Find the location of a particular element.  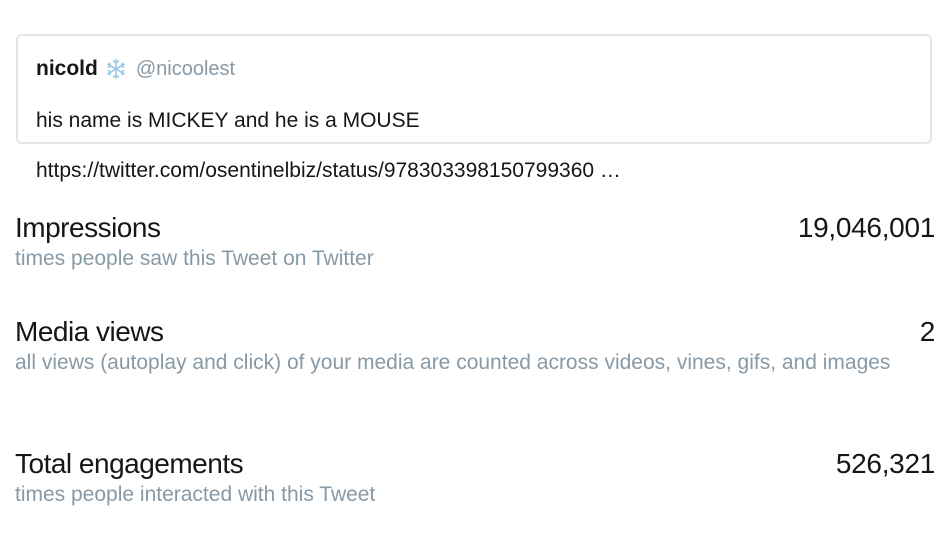

tweet-display-name: nicold is located at coordinates (67, 69).